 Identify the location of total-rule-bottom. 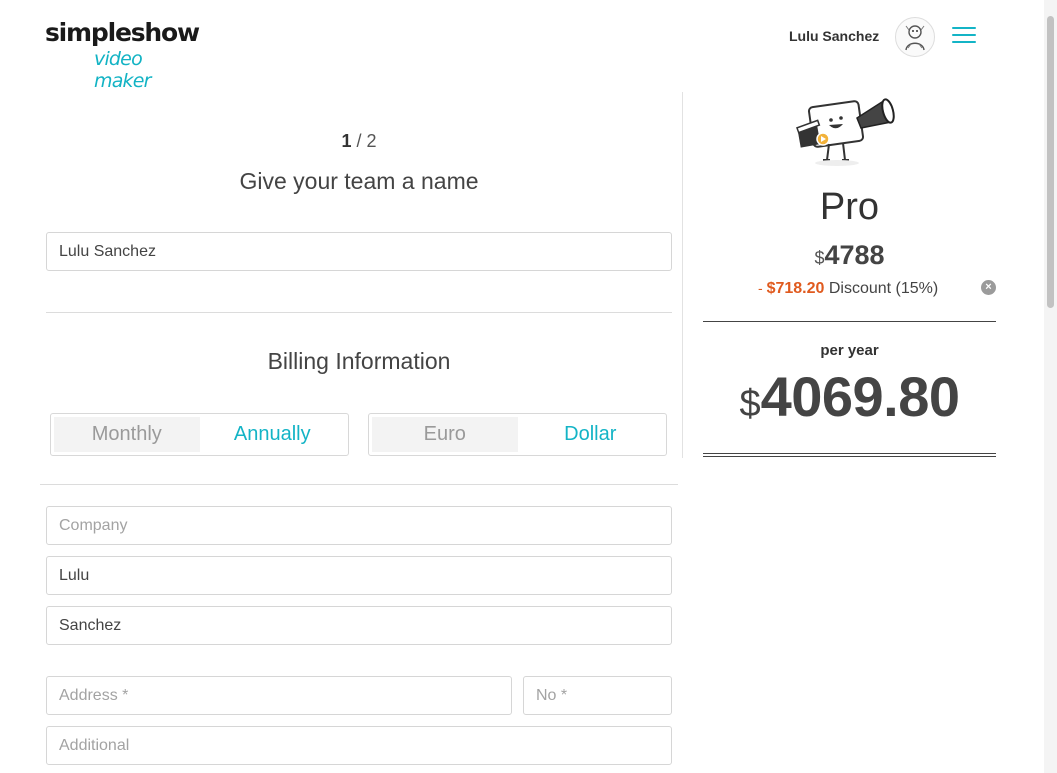
(849, 456).